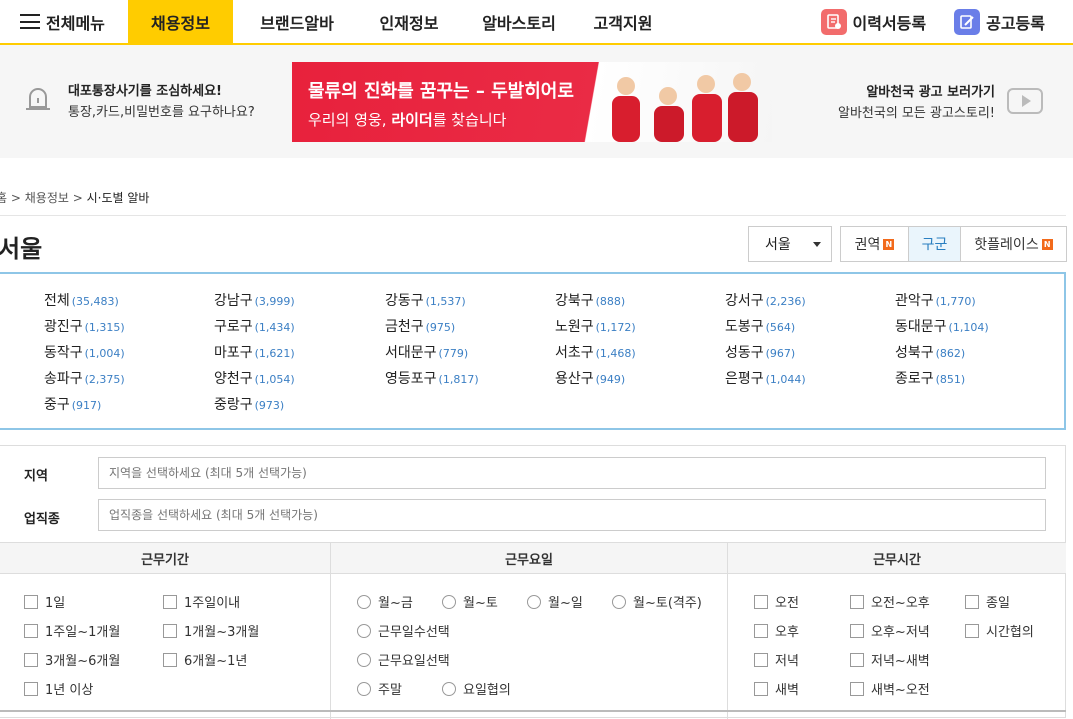  I want to click on workday-option: 월~토, so click(470, 601).